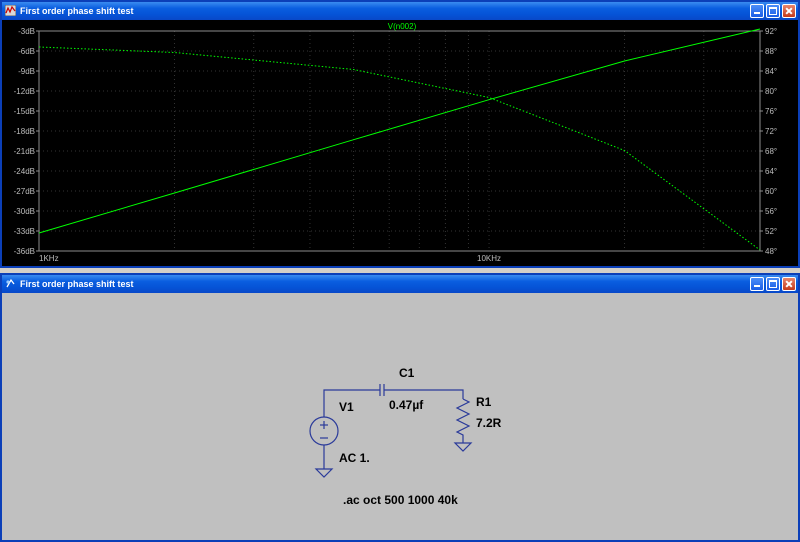 The height and width of the screenshot is (542, 800). Describe the element at coordinates (771, 211) in the screenshot. I see `y-right-tick-label: 56°` at that location.